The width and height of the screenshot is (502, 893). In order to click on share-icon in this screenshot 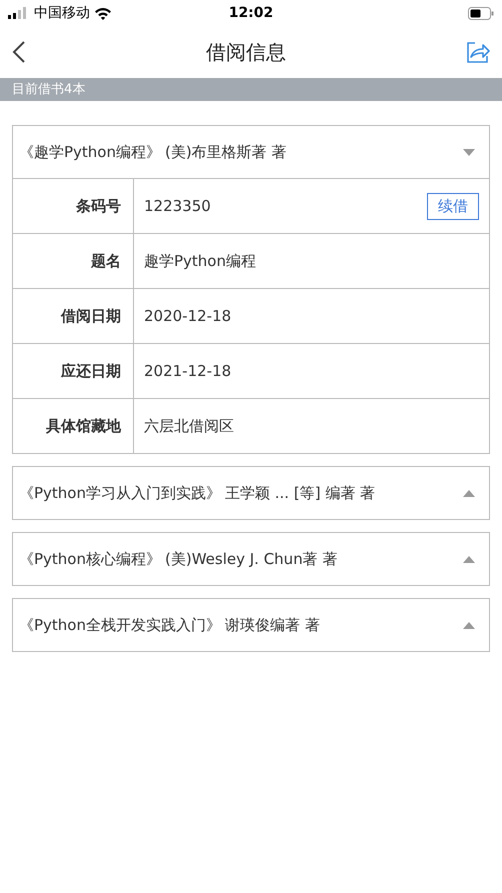, I will do `click(478, 52)`.